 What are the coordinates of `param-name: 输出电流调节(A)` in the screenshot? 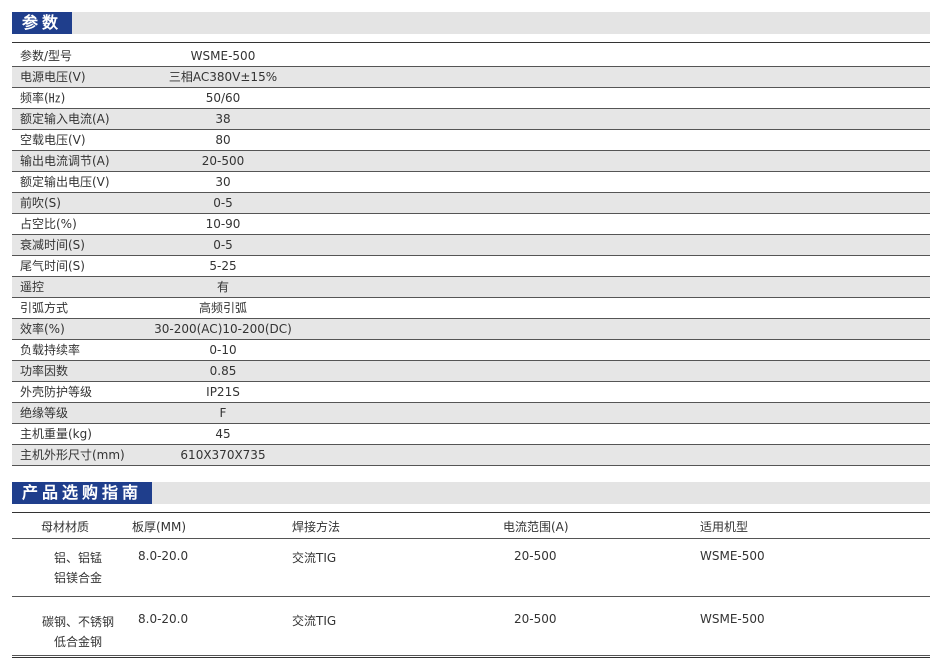 It's located at (65, 161).